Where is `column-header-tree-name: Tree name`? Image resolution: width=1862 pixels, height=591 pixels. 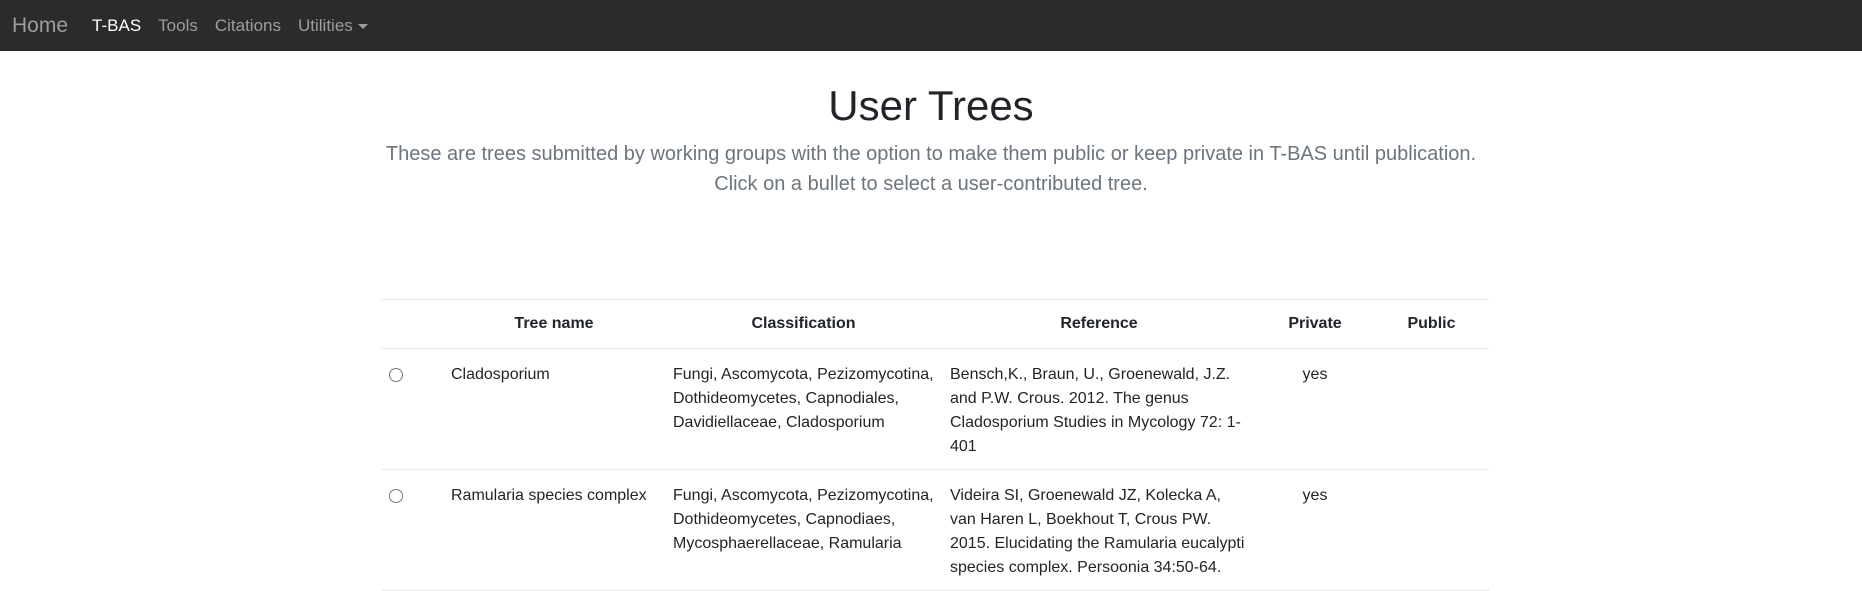 column-header-tree-name: Tree name is located at coordinates (554, 324).